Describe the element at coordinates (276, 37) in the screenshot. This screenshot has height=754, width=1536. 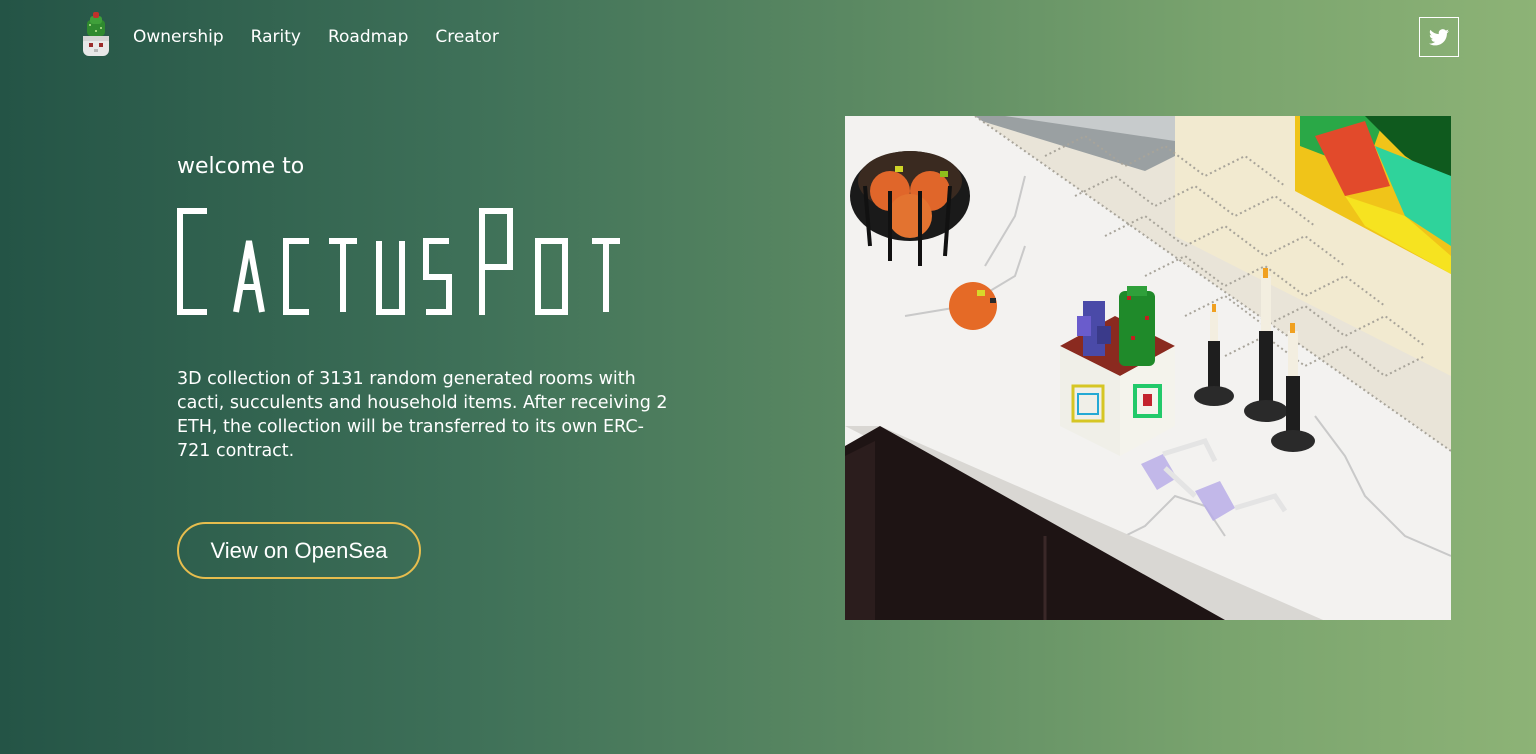
I see `nav-link-rarity: Rarity` at that location.